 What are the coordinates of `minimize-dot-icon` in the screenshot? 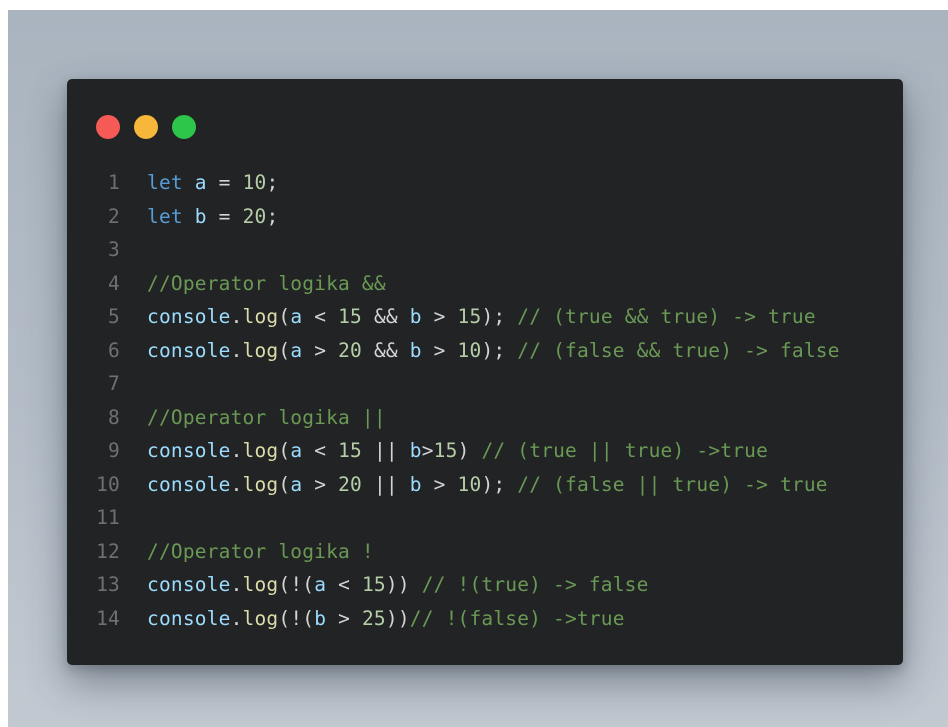 It's located at (146, 127).